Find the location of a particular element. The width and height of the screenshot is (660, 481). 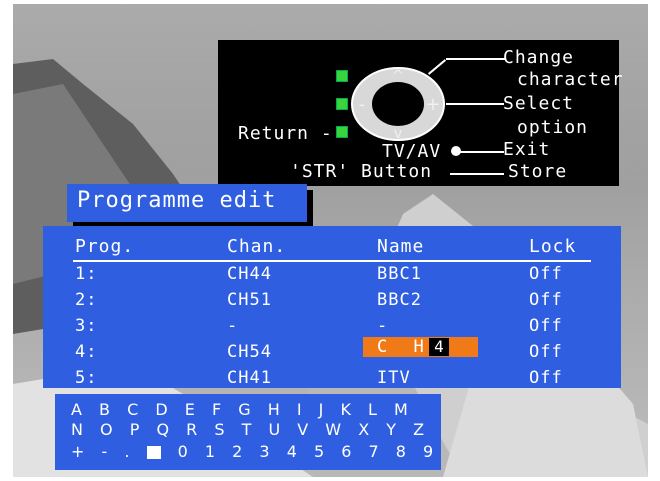

programme-edit-title-box: Programme edit is located at coordinates (187, 203).